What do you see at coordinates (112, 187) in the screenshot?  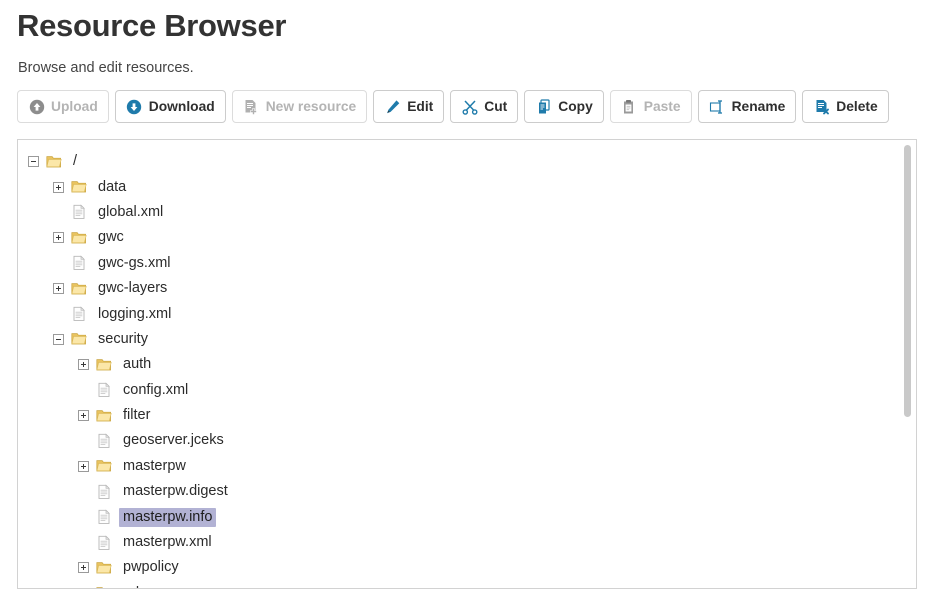 I see `tree-node-label: data` at bounding box center [112, 187].